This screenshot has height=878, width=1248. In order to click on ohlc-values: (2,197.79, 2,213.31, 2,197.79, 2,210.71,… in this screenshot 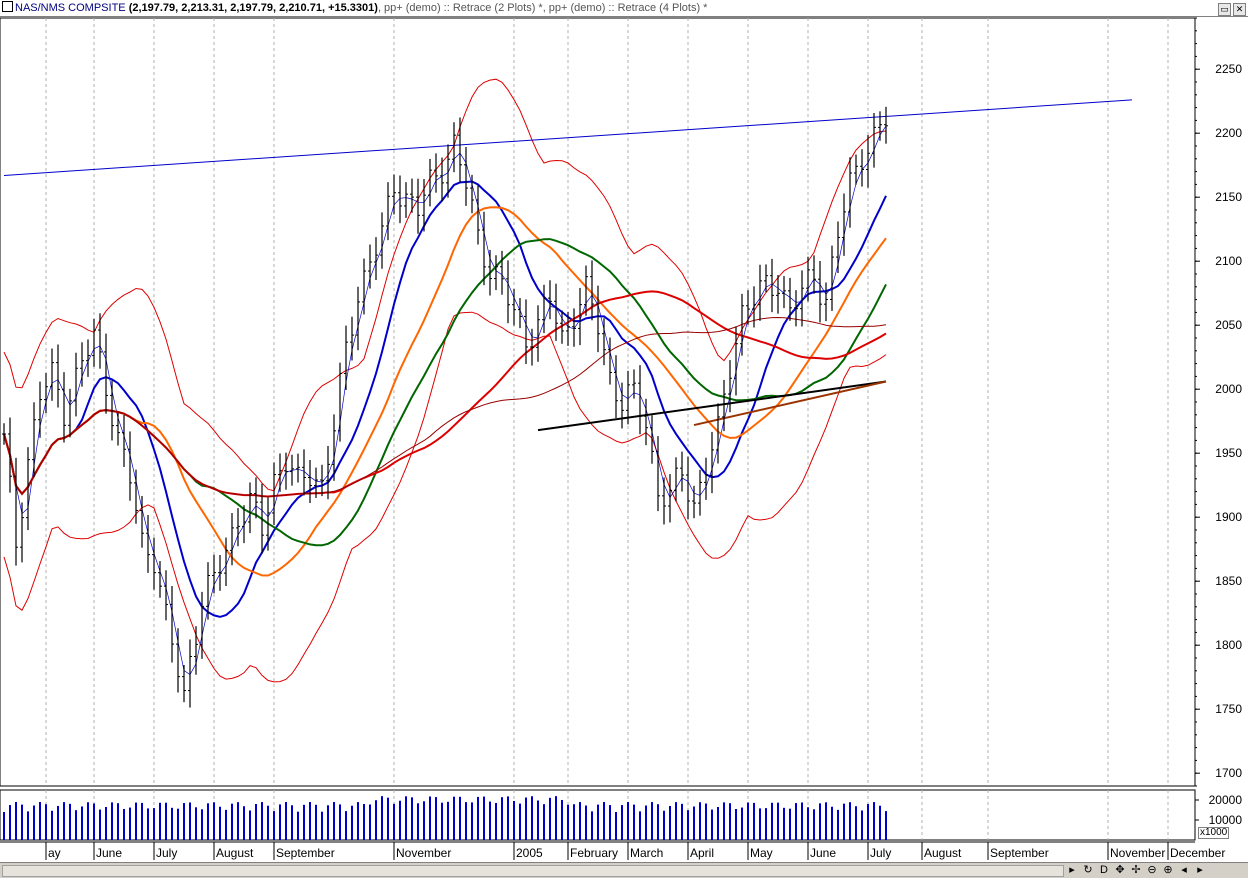, I will do `click(253, 8)`.